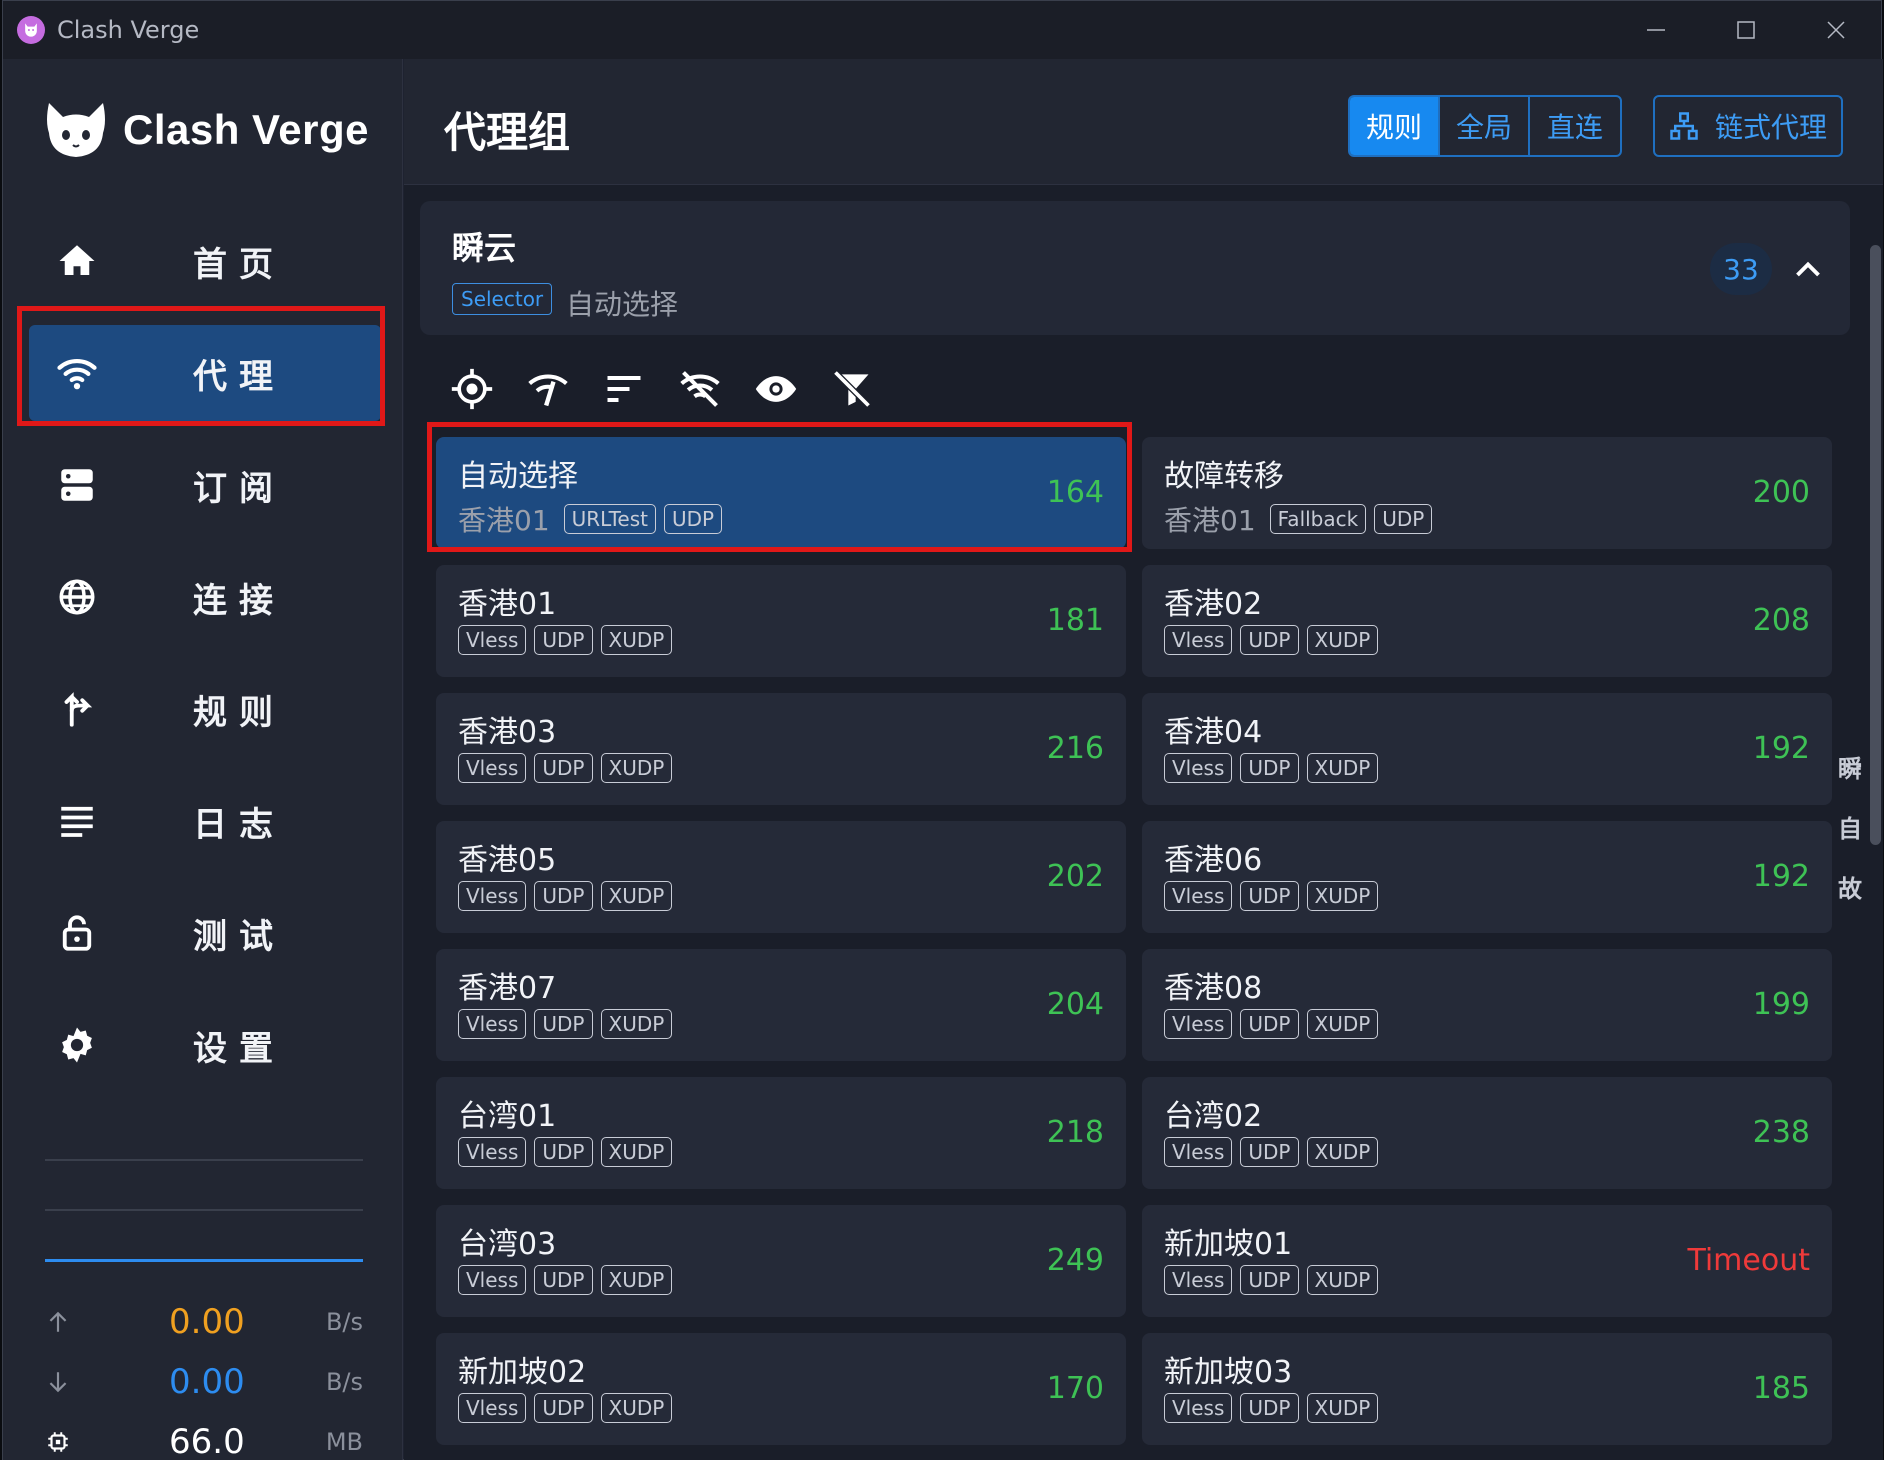 The width and height of the screenshot is (1884, 1460). What do you see at coordinates (1075, 492) in the screenshot?
I see `proxy-delay: 164` at bounding box center [1075, 492].